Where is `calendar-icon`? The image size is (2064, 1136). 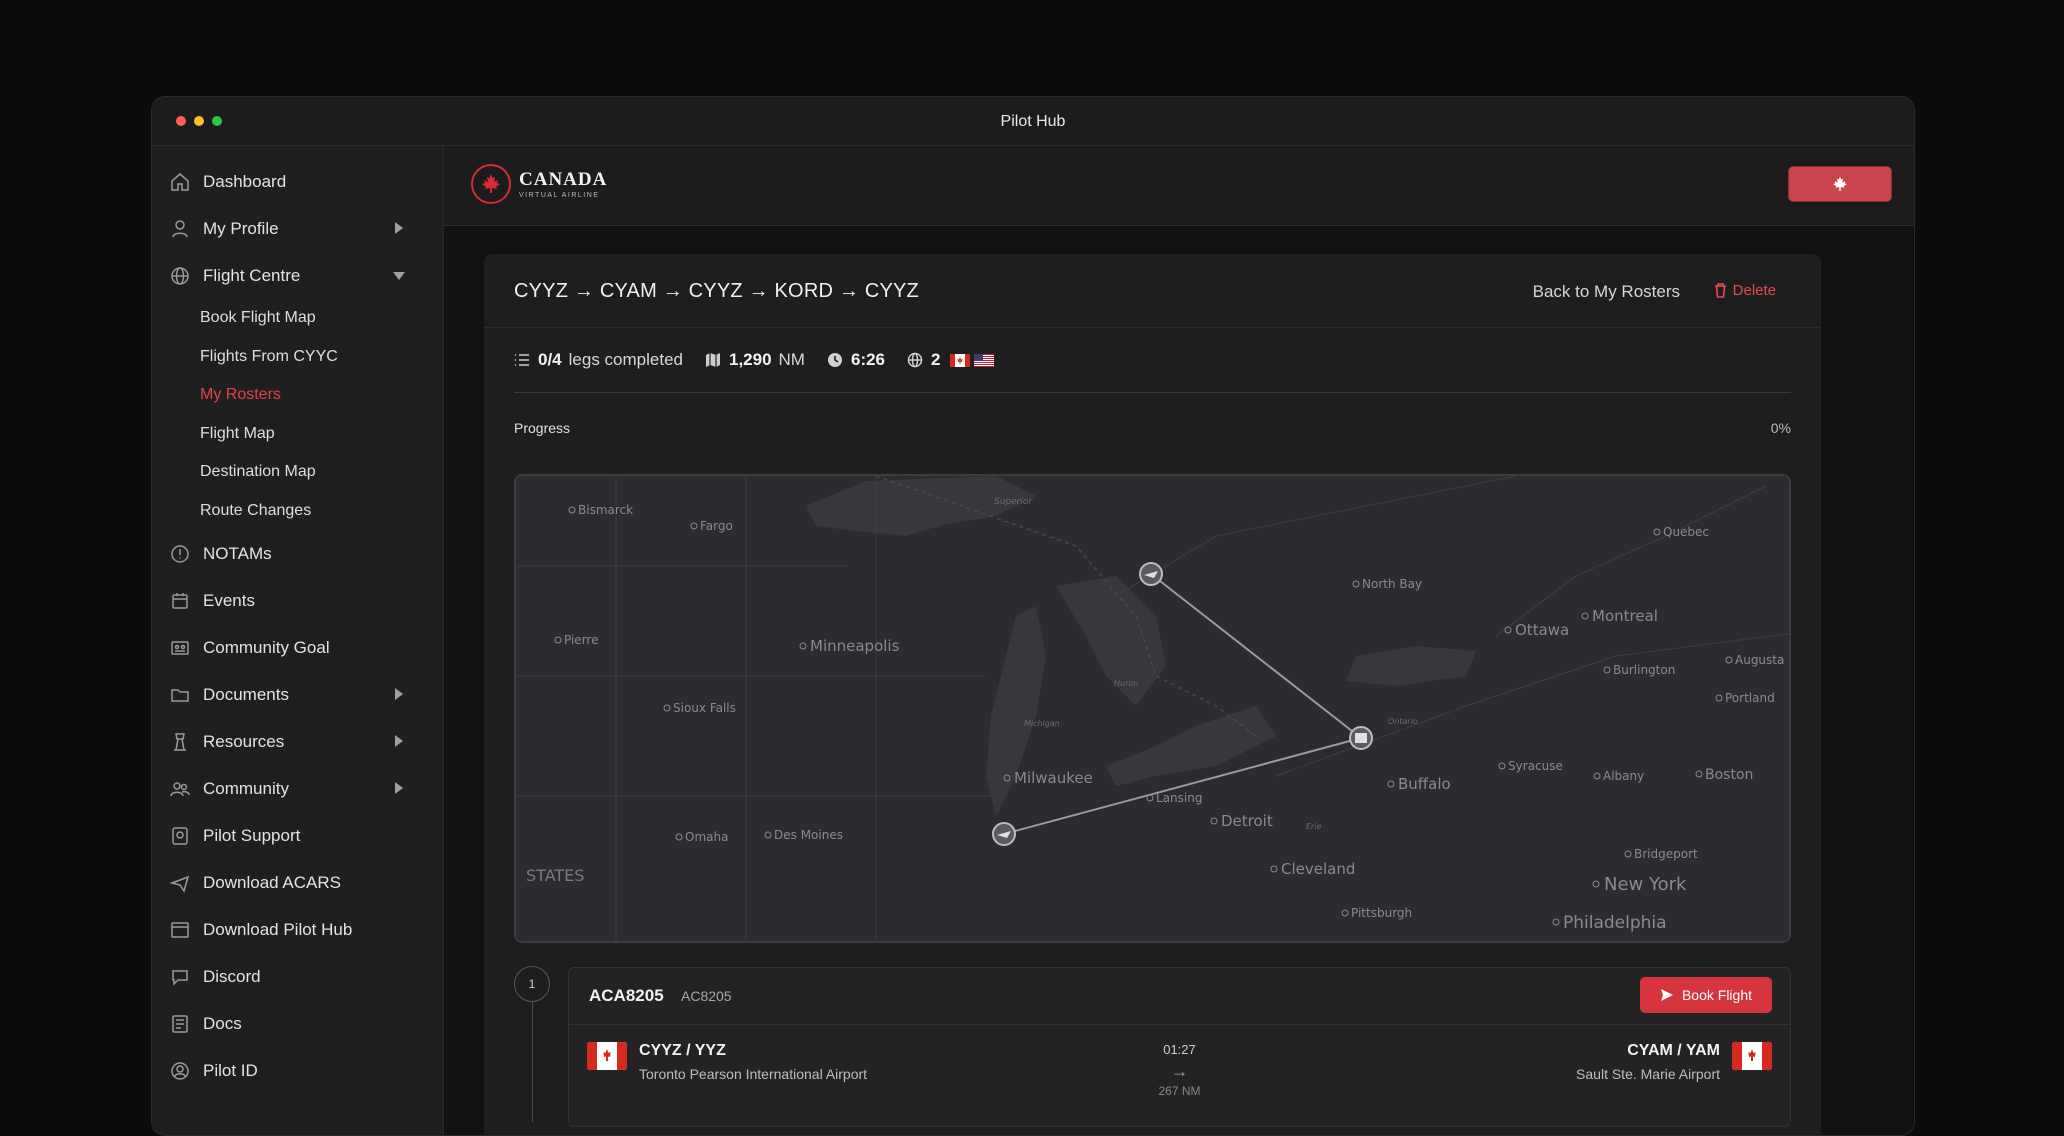
calendar-icon is located at coordinates (180, 601).